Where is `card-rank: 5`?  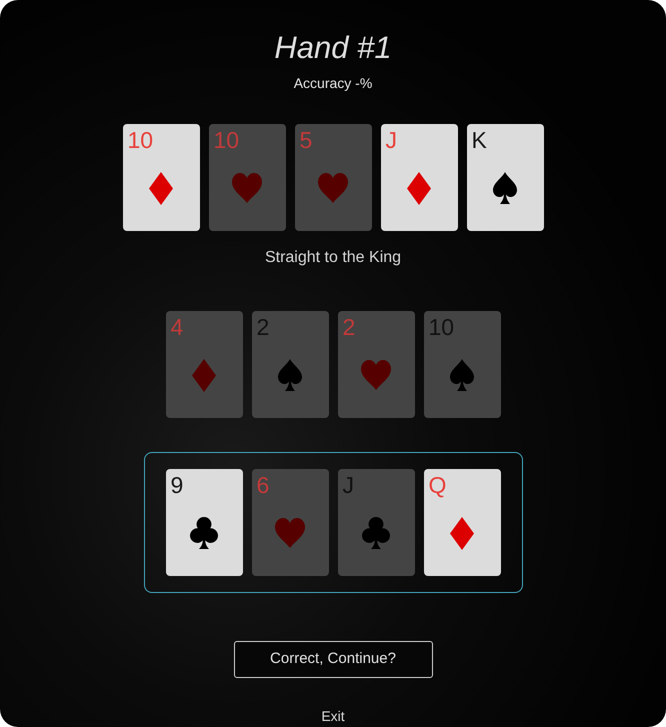
card-rank: 5 is located at coordinates (306, 140).